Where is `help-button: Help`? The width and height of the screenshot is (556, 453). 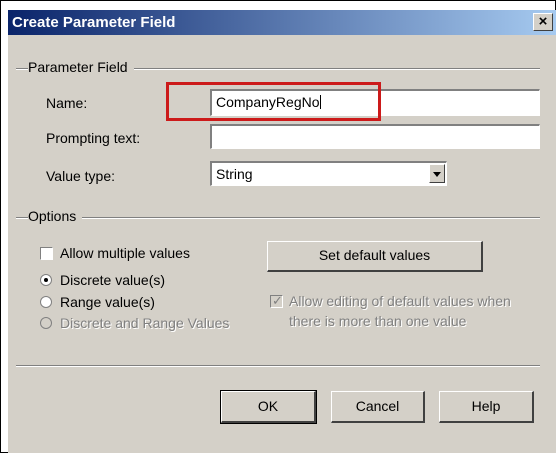 help-button: Help is located at coordinates (486, 407).